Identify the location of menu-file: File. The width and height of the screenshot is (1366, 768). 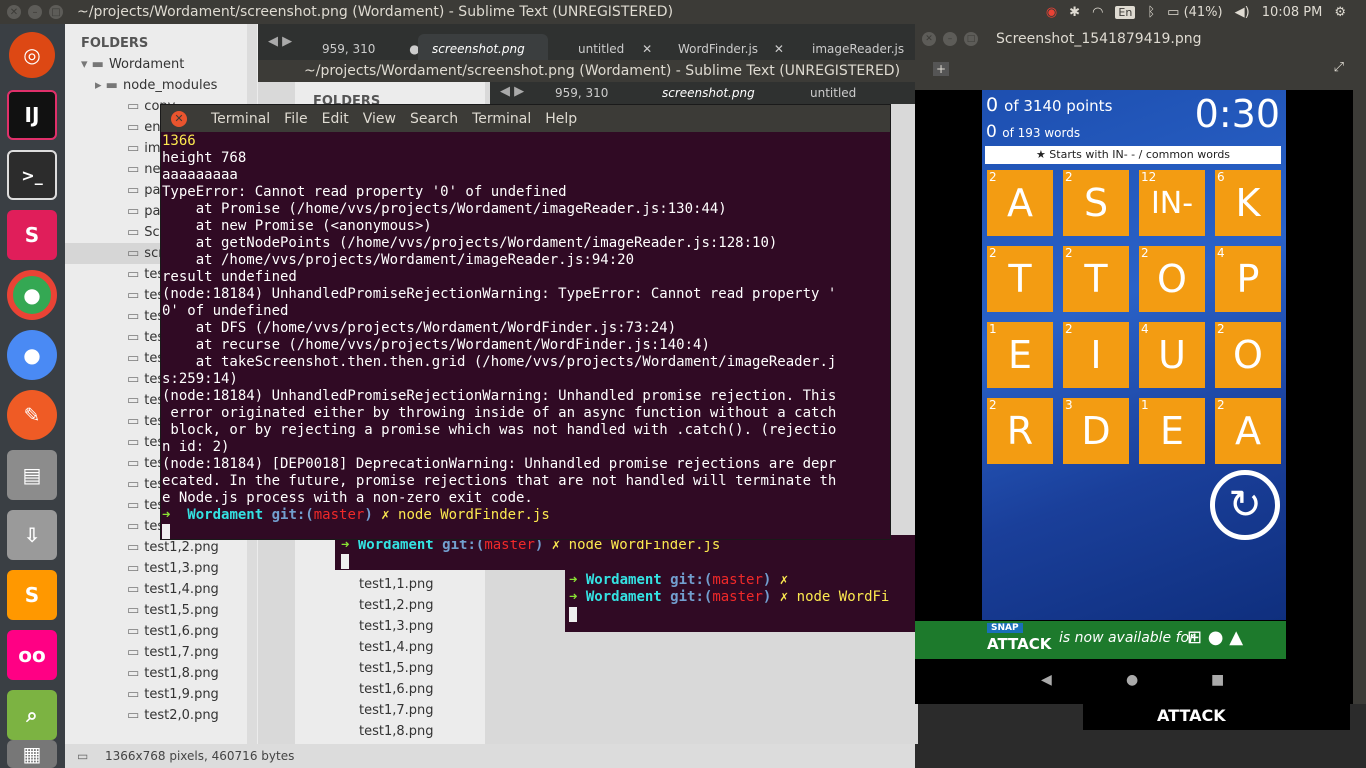
(295, 119).